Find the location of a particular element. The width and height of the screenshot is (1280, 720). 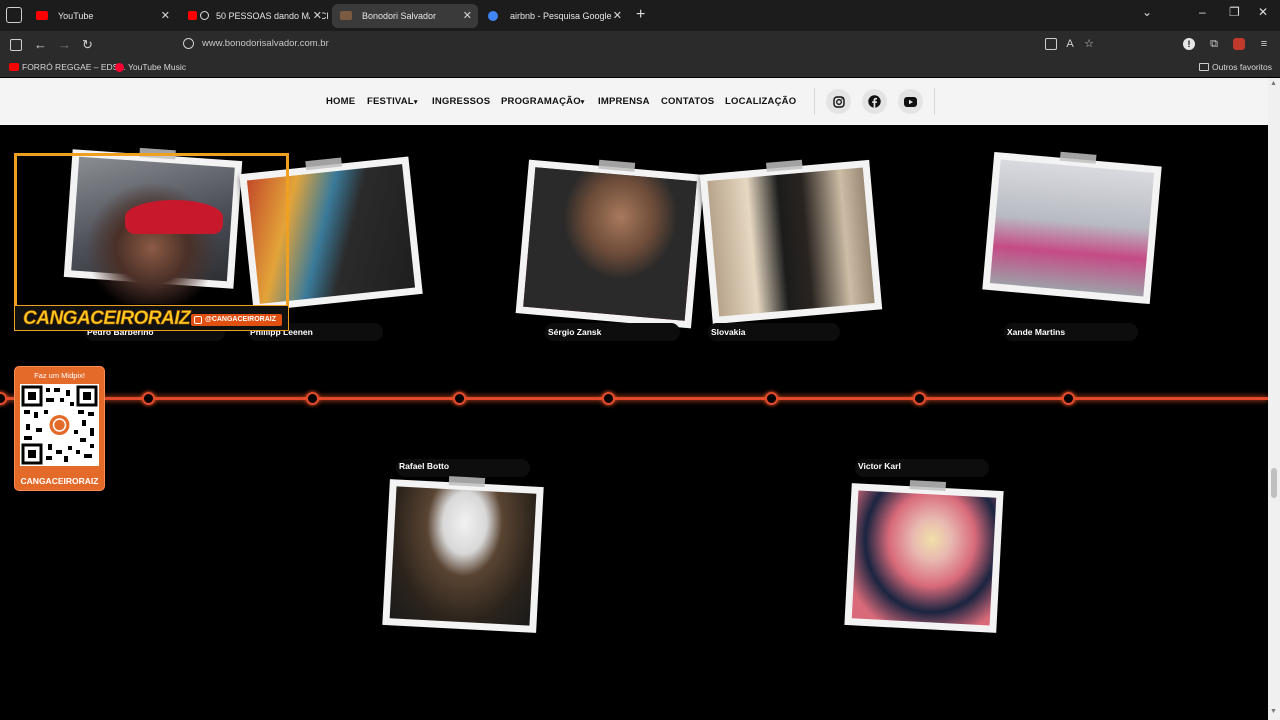

facebook-icon is located at coordinates (874, 101).